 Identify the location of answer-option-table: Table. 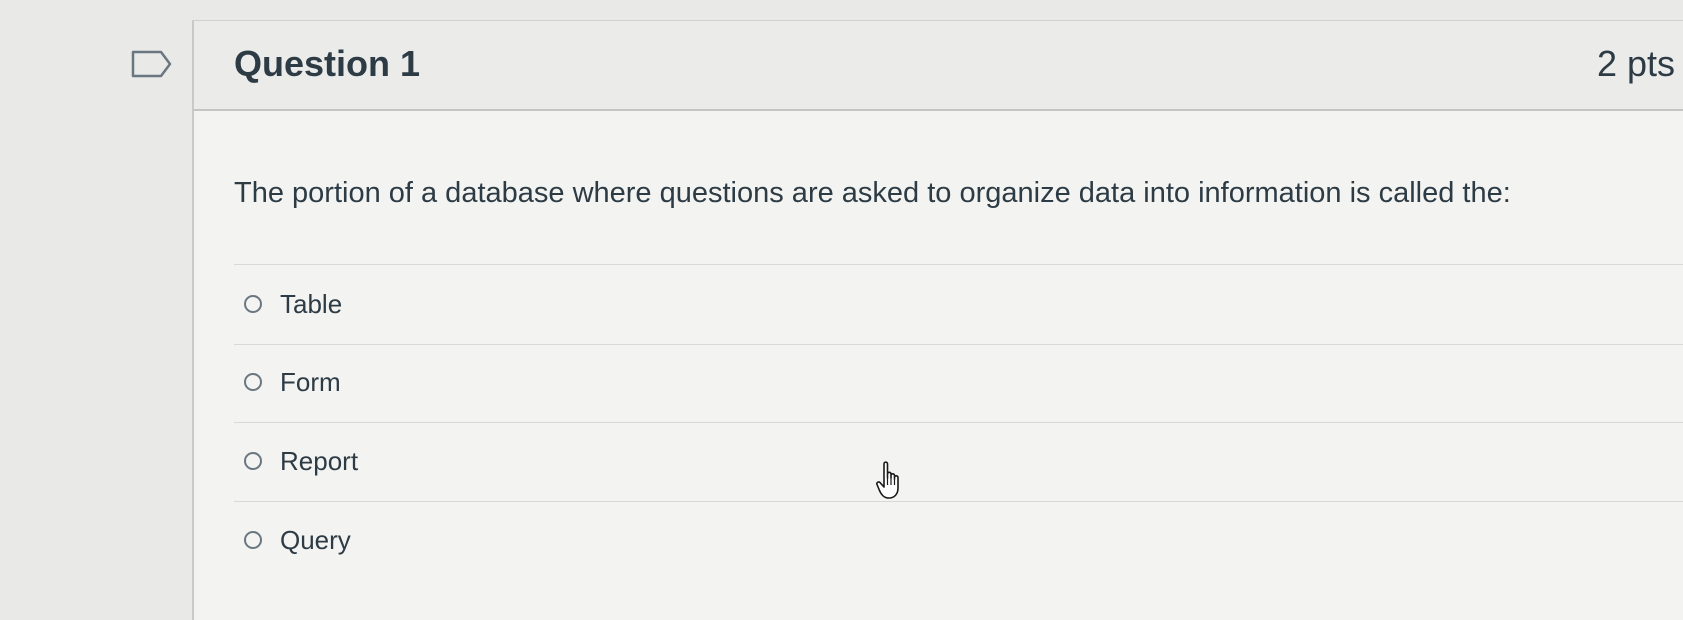
(293, 304).